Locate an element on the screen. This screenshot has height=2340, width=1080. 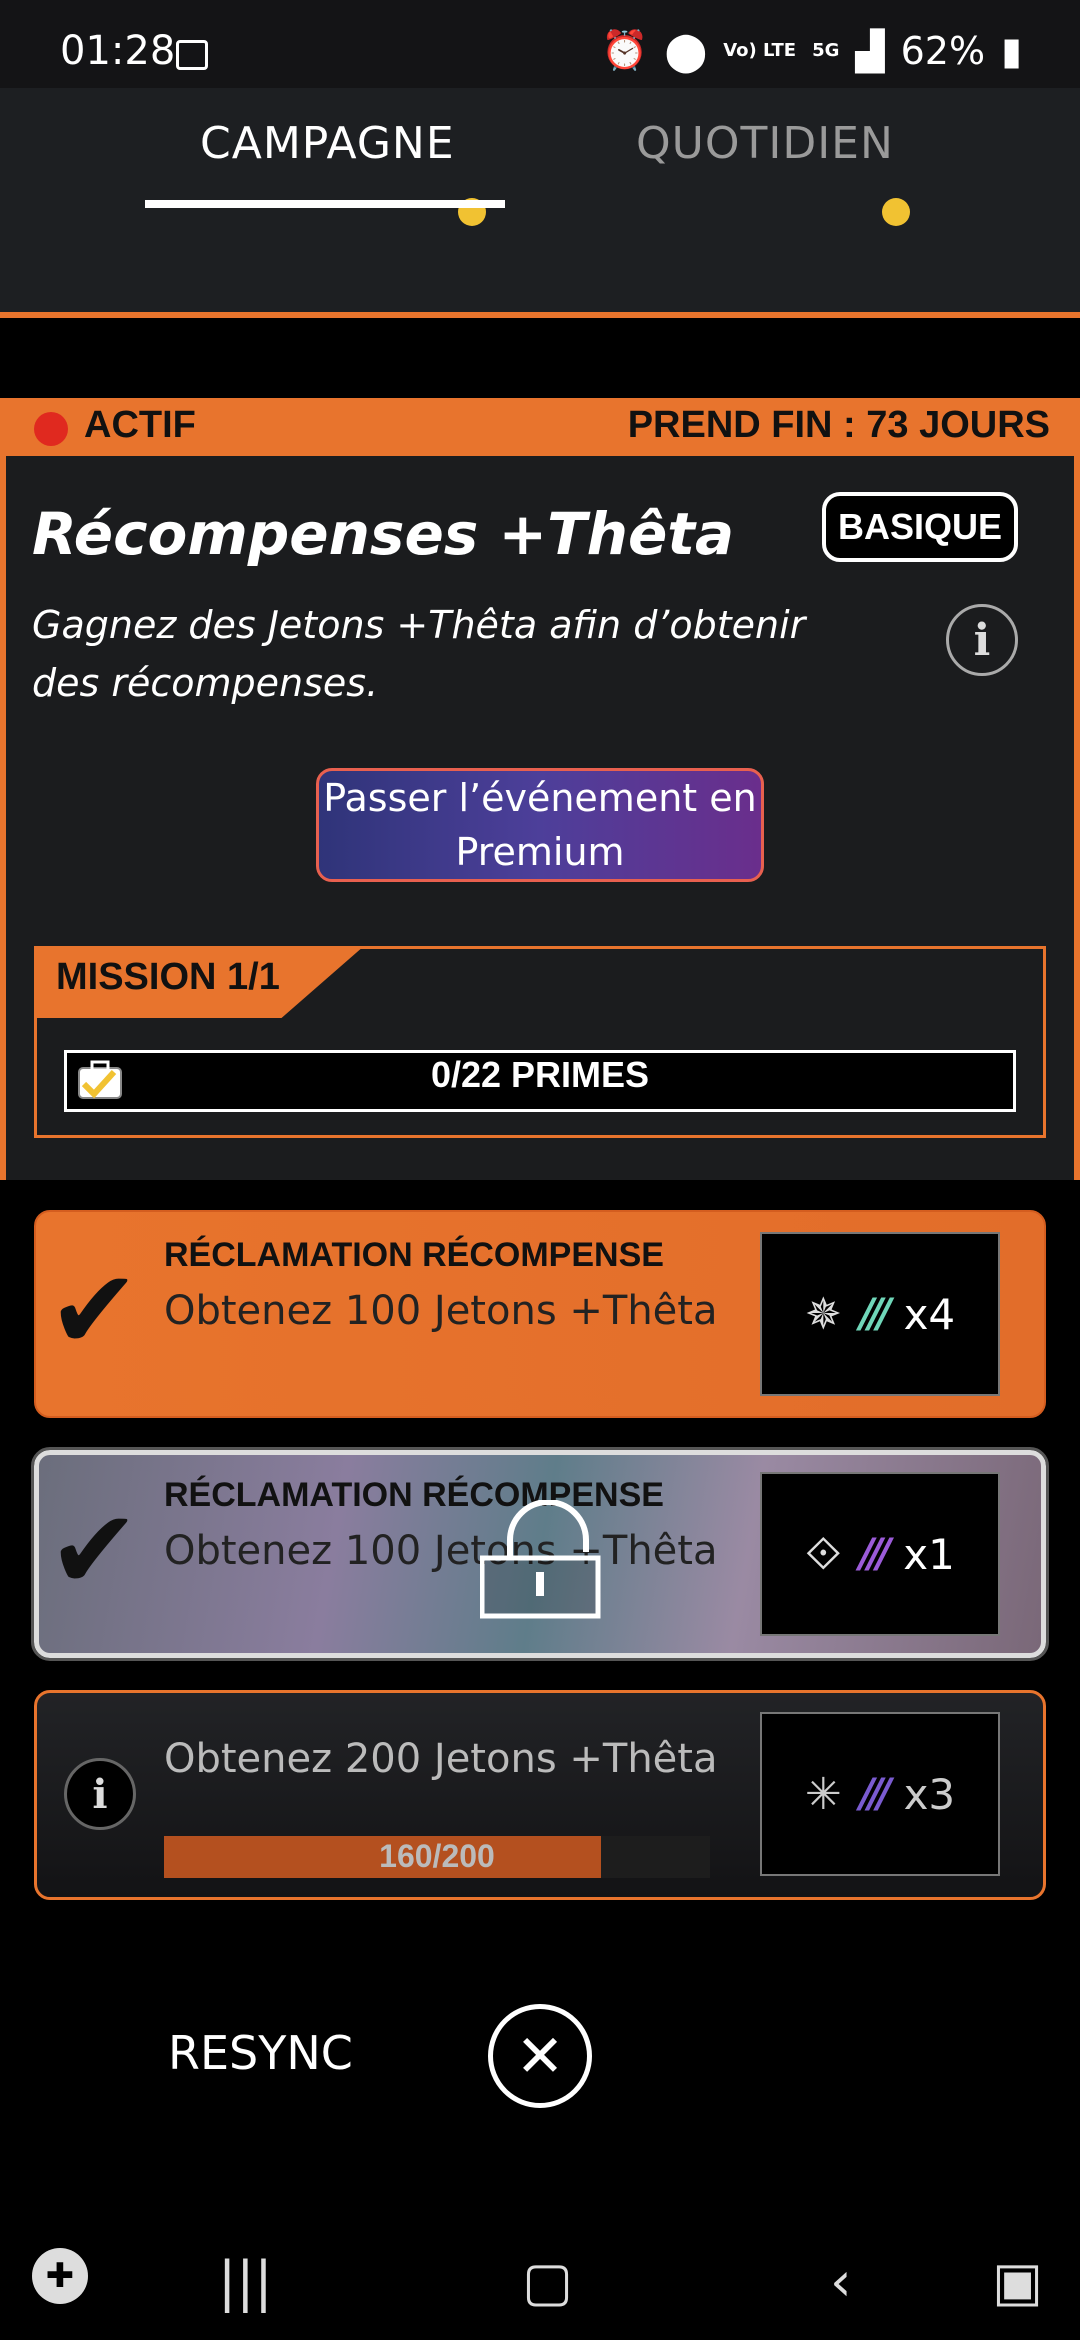
network-type: 5G is located at coordinates (826, 50).